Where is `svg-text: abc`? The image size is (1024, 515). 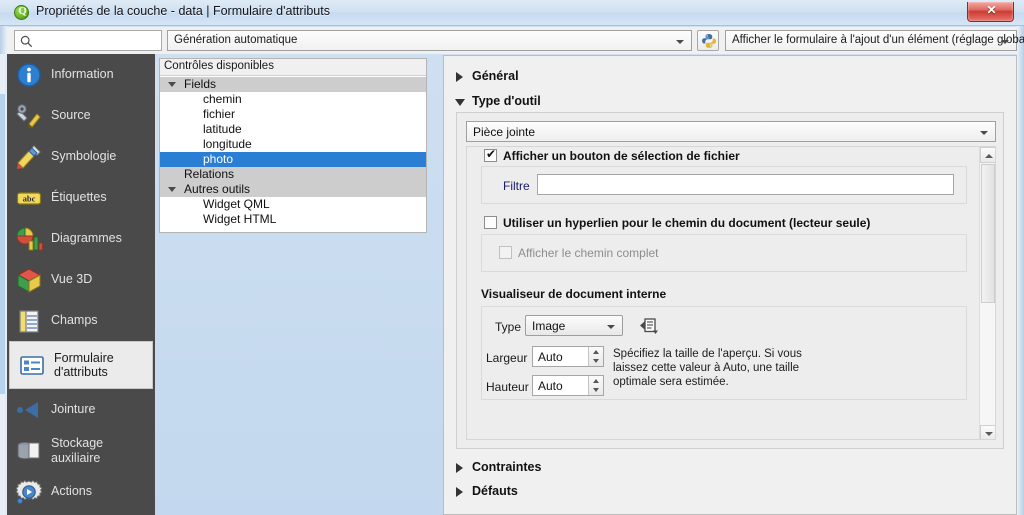 svg-text: abc is located at coordinates (29, 198).